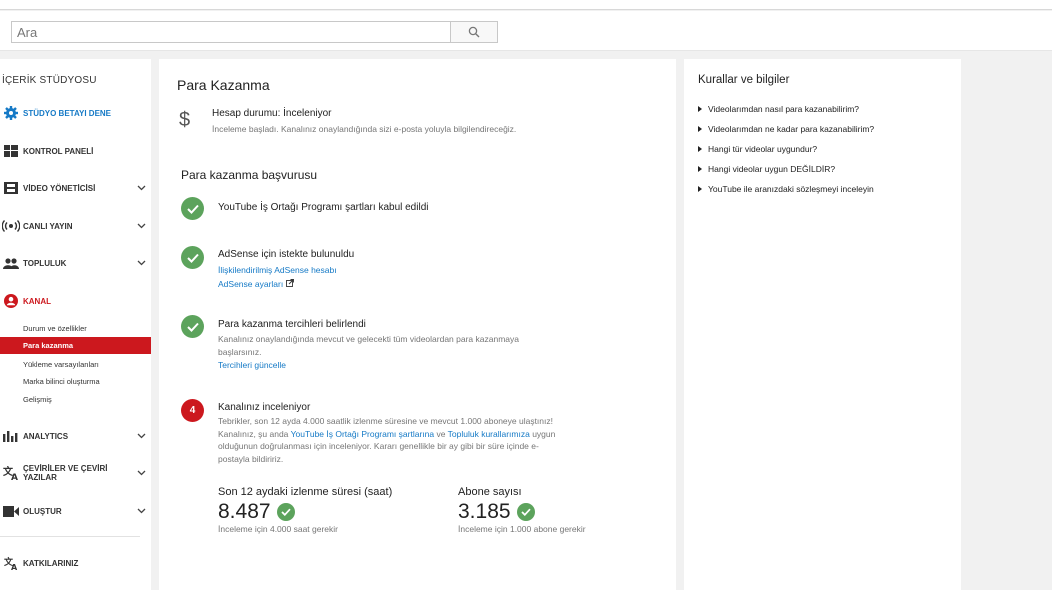 The width and height of the screenshot is (1052, 590). Describe the element at coordinates (11, 188) in the screenshot. I see `video-manager-icon` at that location.